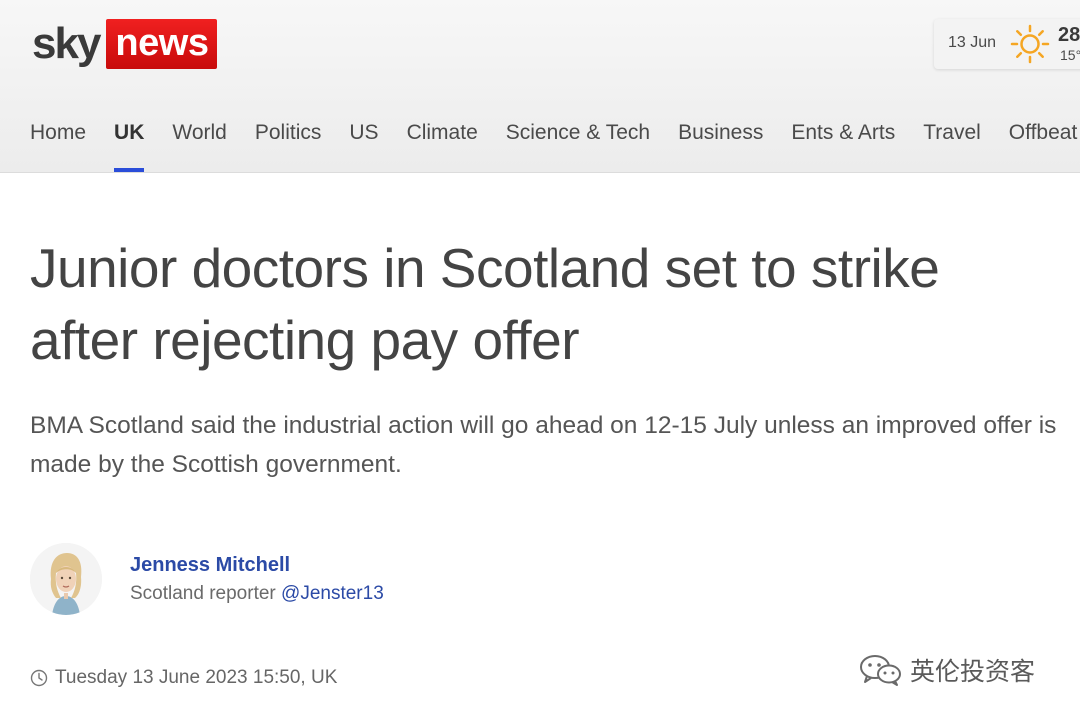 Image resolution: width=1080 pixels, height=719 pixels. I want to click on nav-item-politics: Politics, so click(288, 133).